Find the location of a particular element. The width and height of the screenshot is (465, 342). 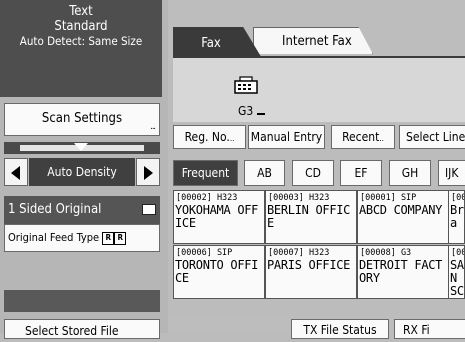

destination-input-cursor is located at coordinates (261, 114).